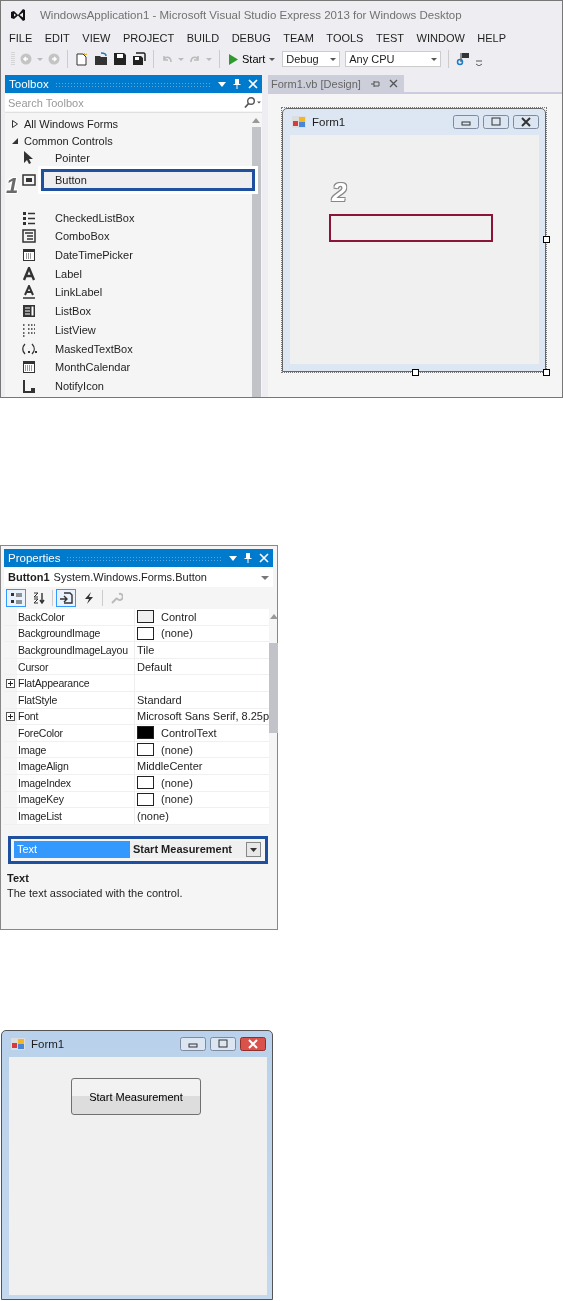  What do you see at coordinates (137, 733) in the screenshot?
I see `property-row: ForeColor ControlText` at bounding box center [137, 733].